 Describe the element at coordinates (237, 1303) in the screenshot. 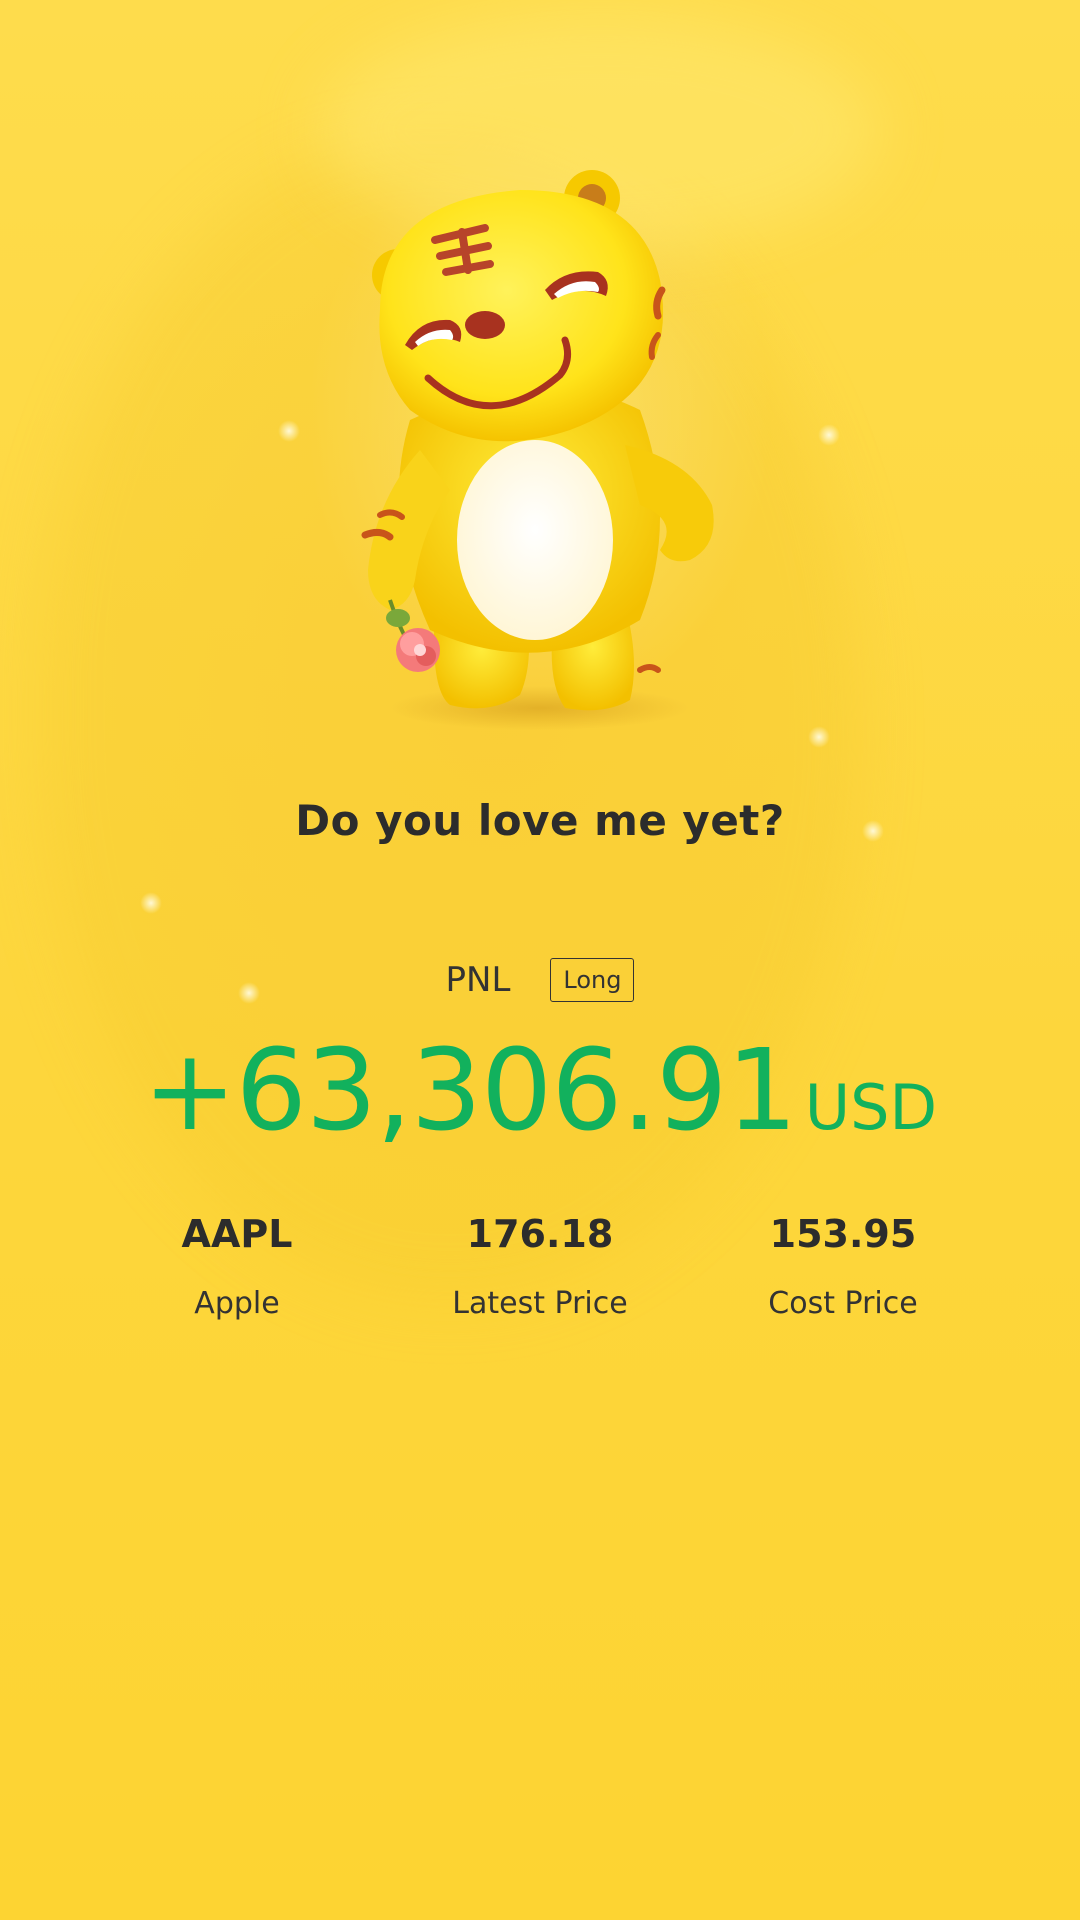

I see `stock-name: Apple` at that location.